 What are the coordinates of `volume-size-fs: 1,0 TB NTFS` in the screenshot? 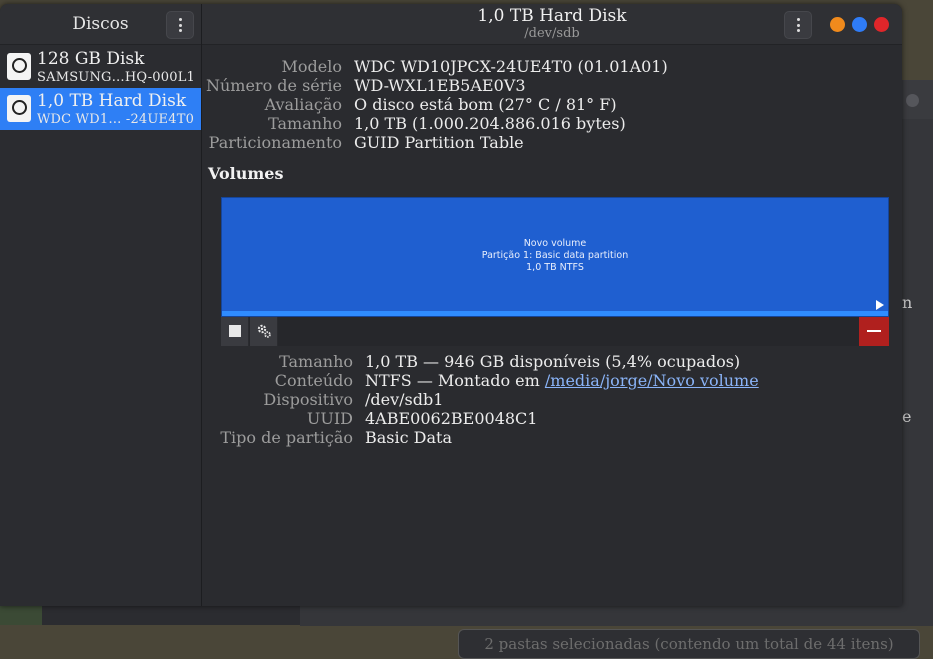 It's located at (555, 267).